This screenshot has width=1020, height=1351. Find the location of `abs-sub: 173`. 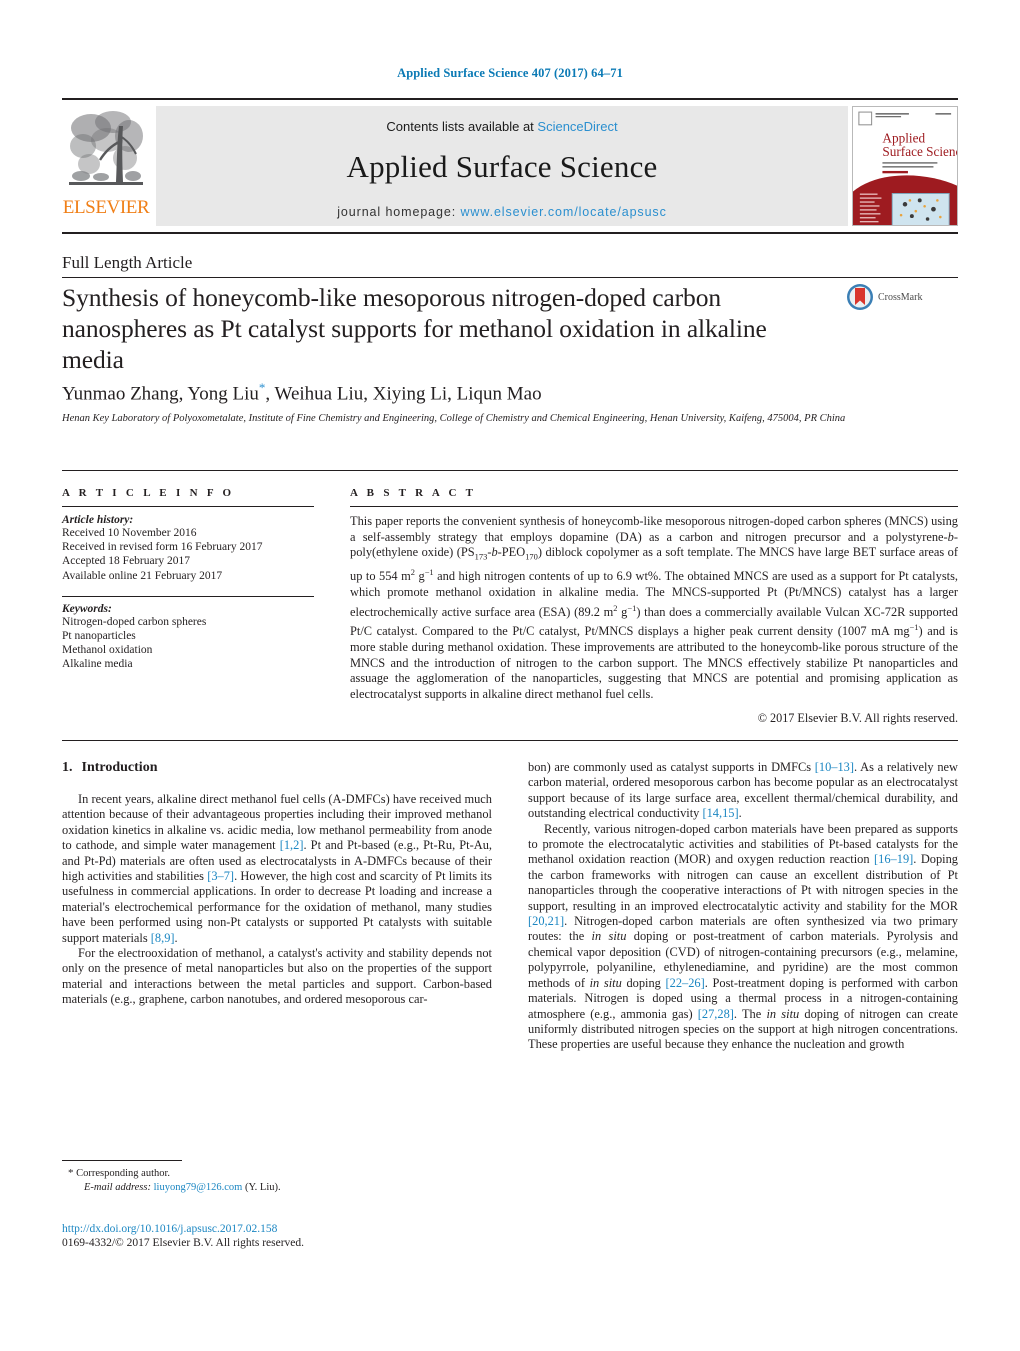

abs-sub: 173 is located at coordinates (481, 556).